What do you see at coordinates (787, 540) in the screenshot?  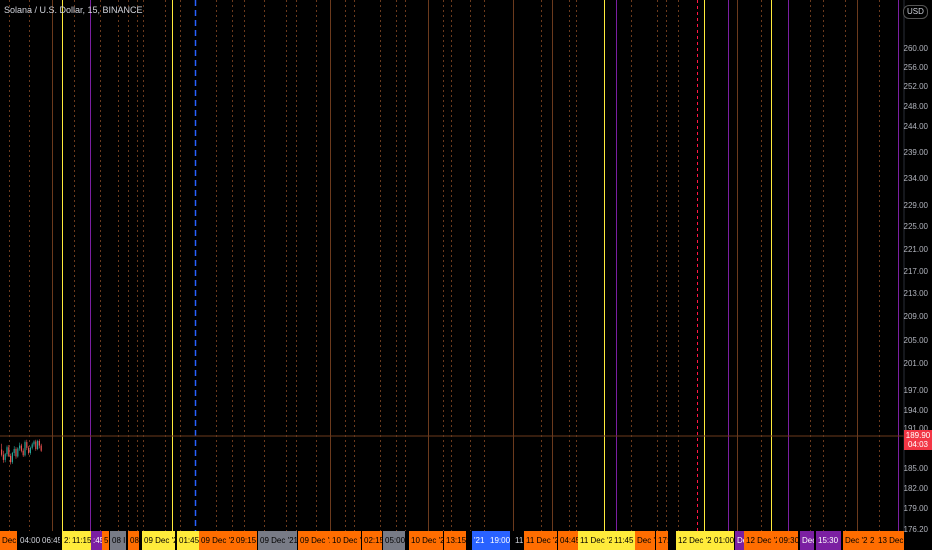 I see `time-axis-label: 09:30` at bounding box center [787, 540].